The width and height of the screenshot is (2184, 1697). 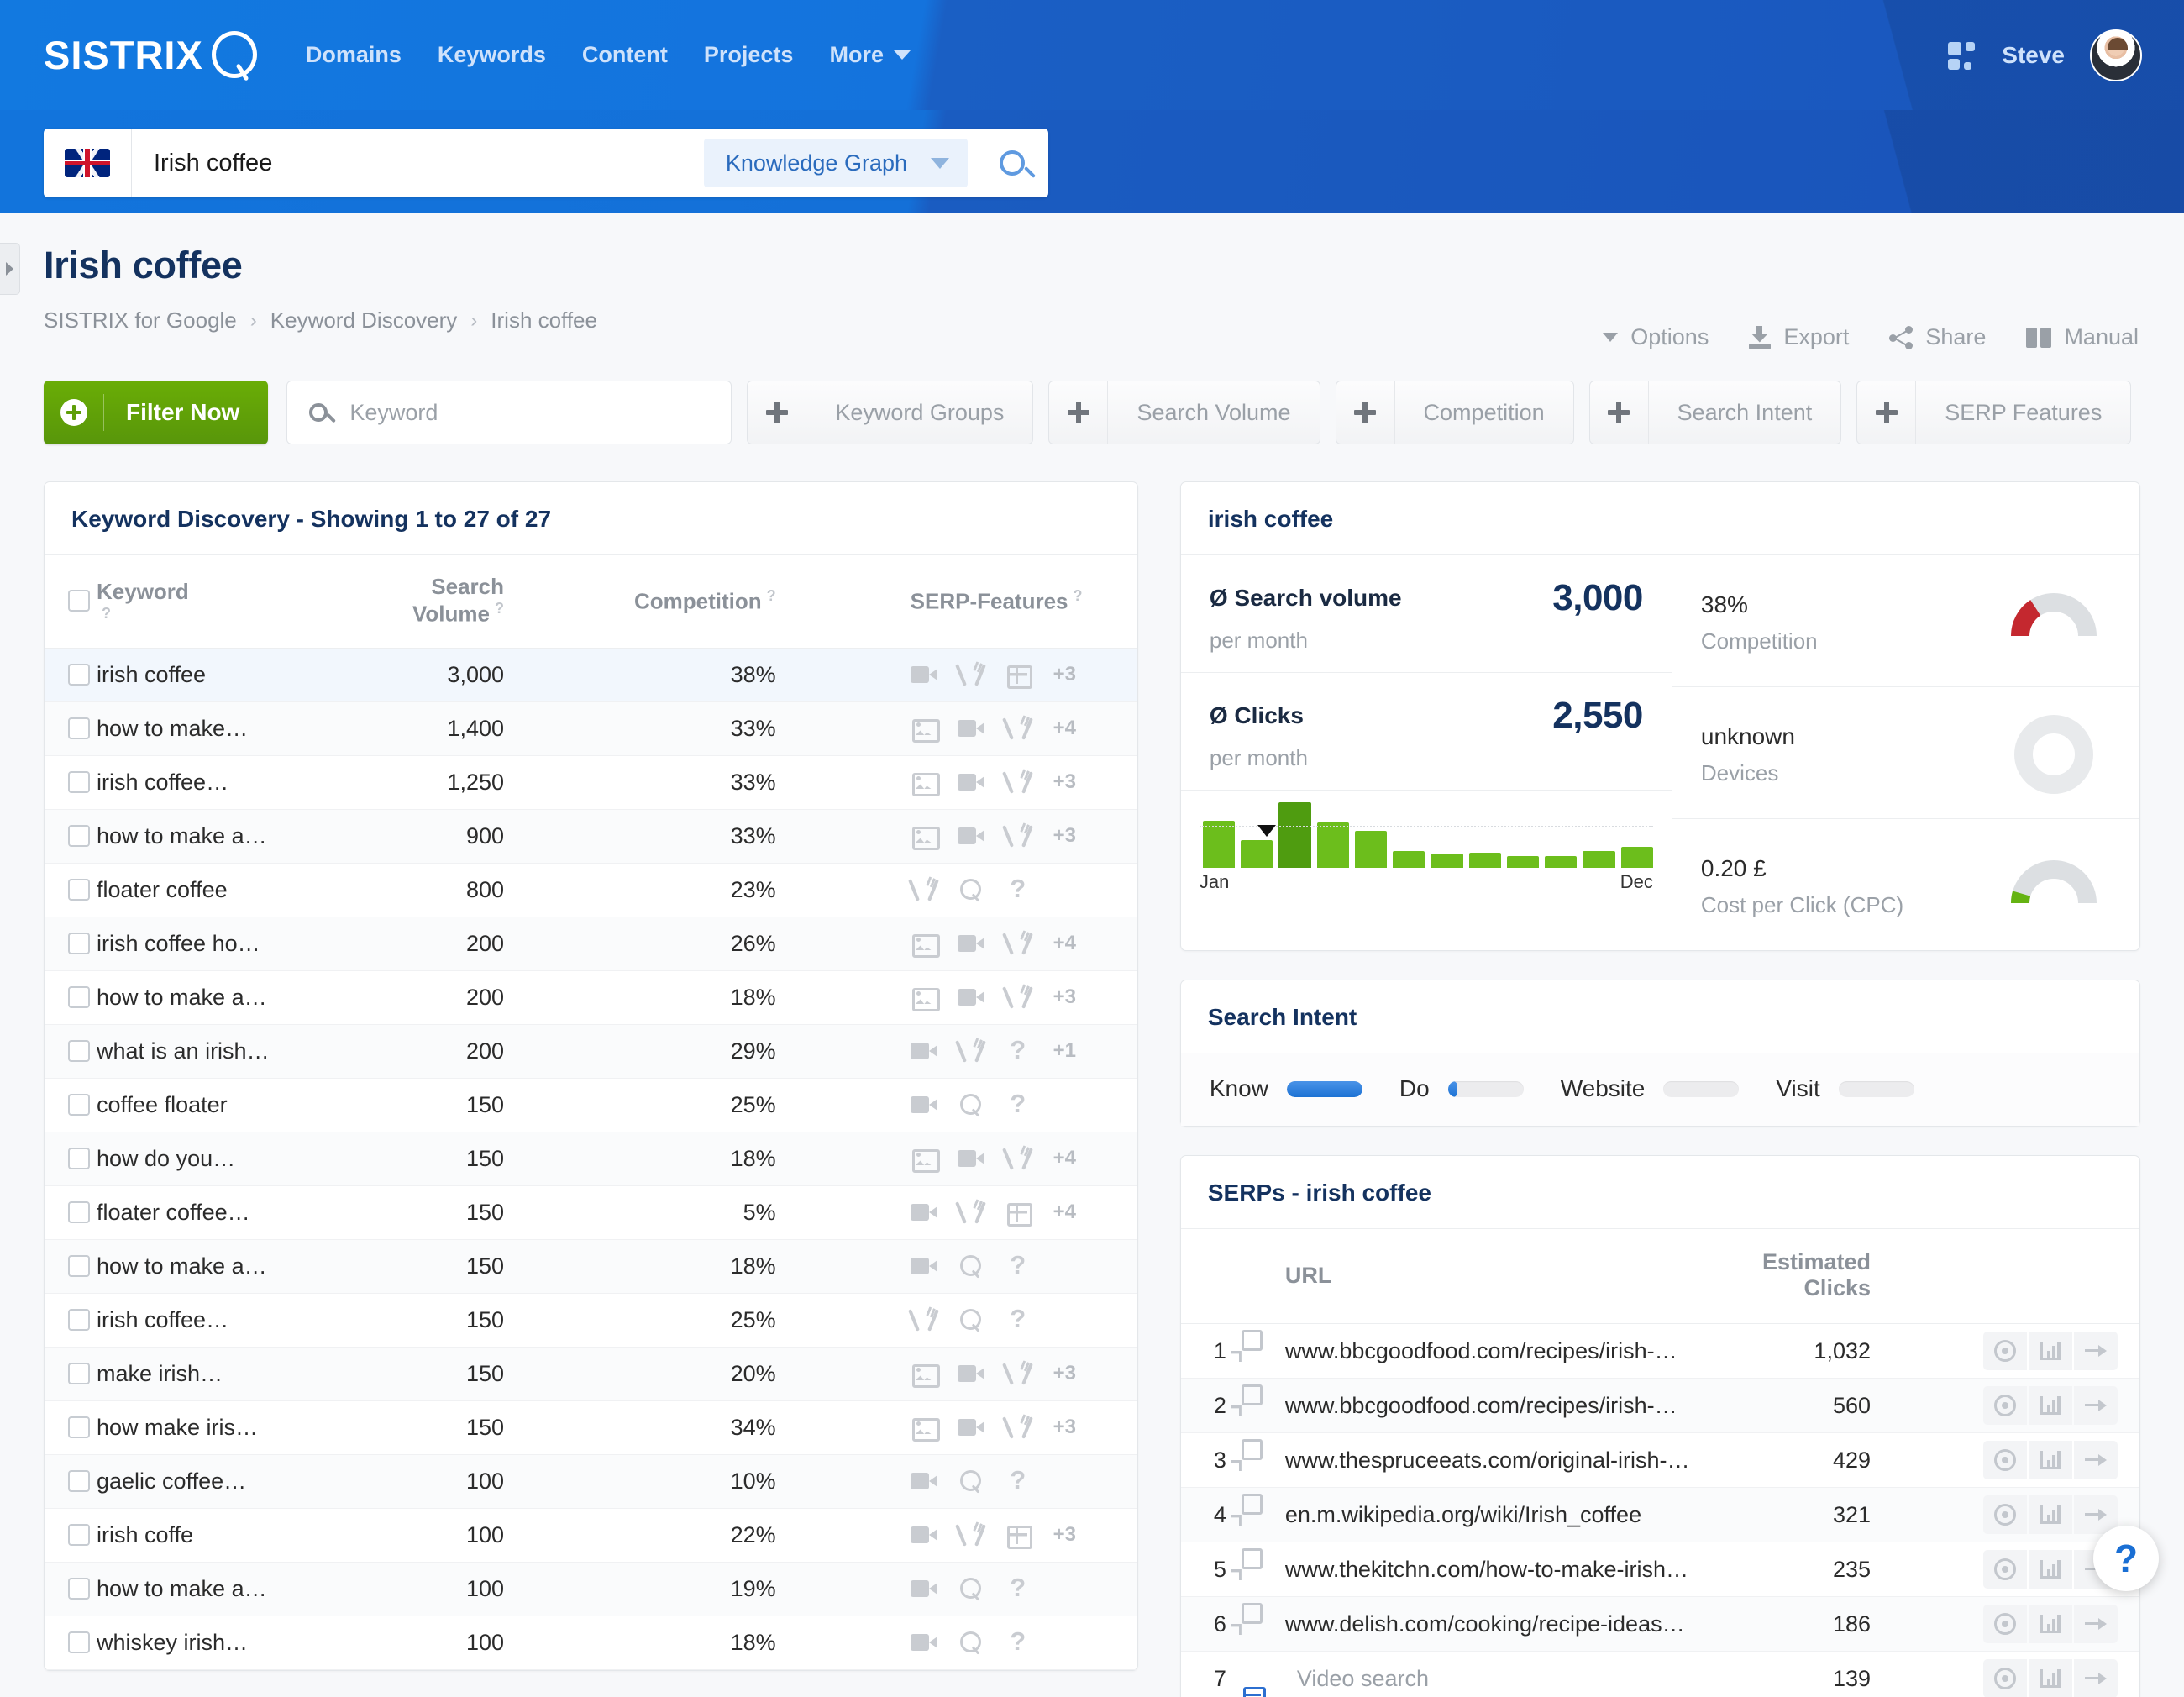 I want to click on table-row: how to make a… 900 33% +3, so click(x=591, y=836).